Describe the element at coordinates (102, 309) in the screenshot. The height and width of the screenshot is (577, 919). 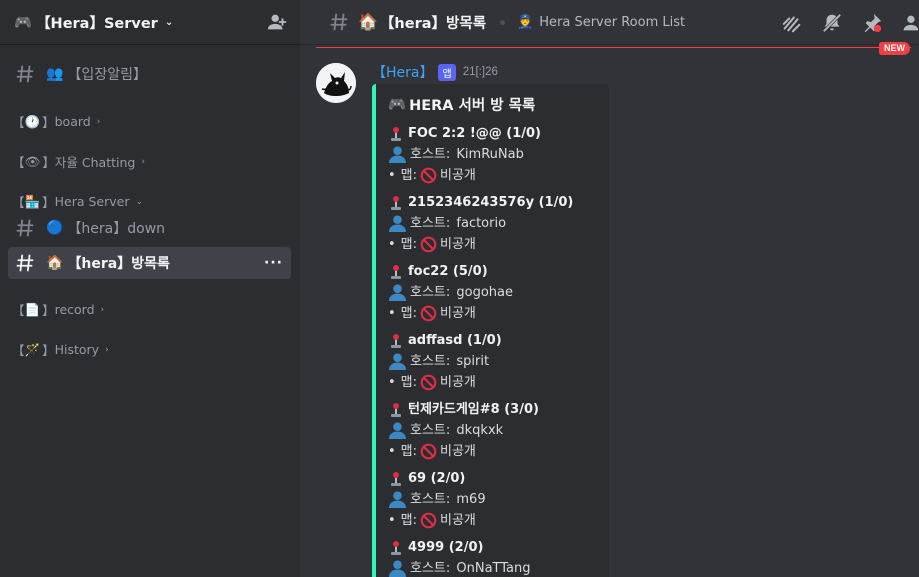
I see `chevron-right-icon: ›` at that location.